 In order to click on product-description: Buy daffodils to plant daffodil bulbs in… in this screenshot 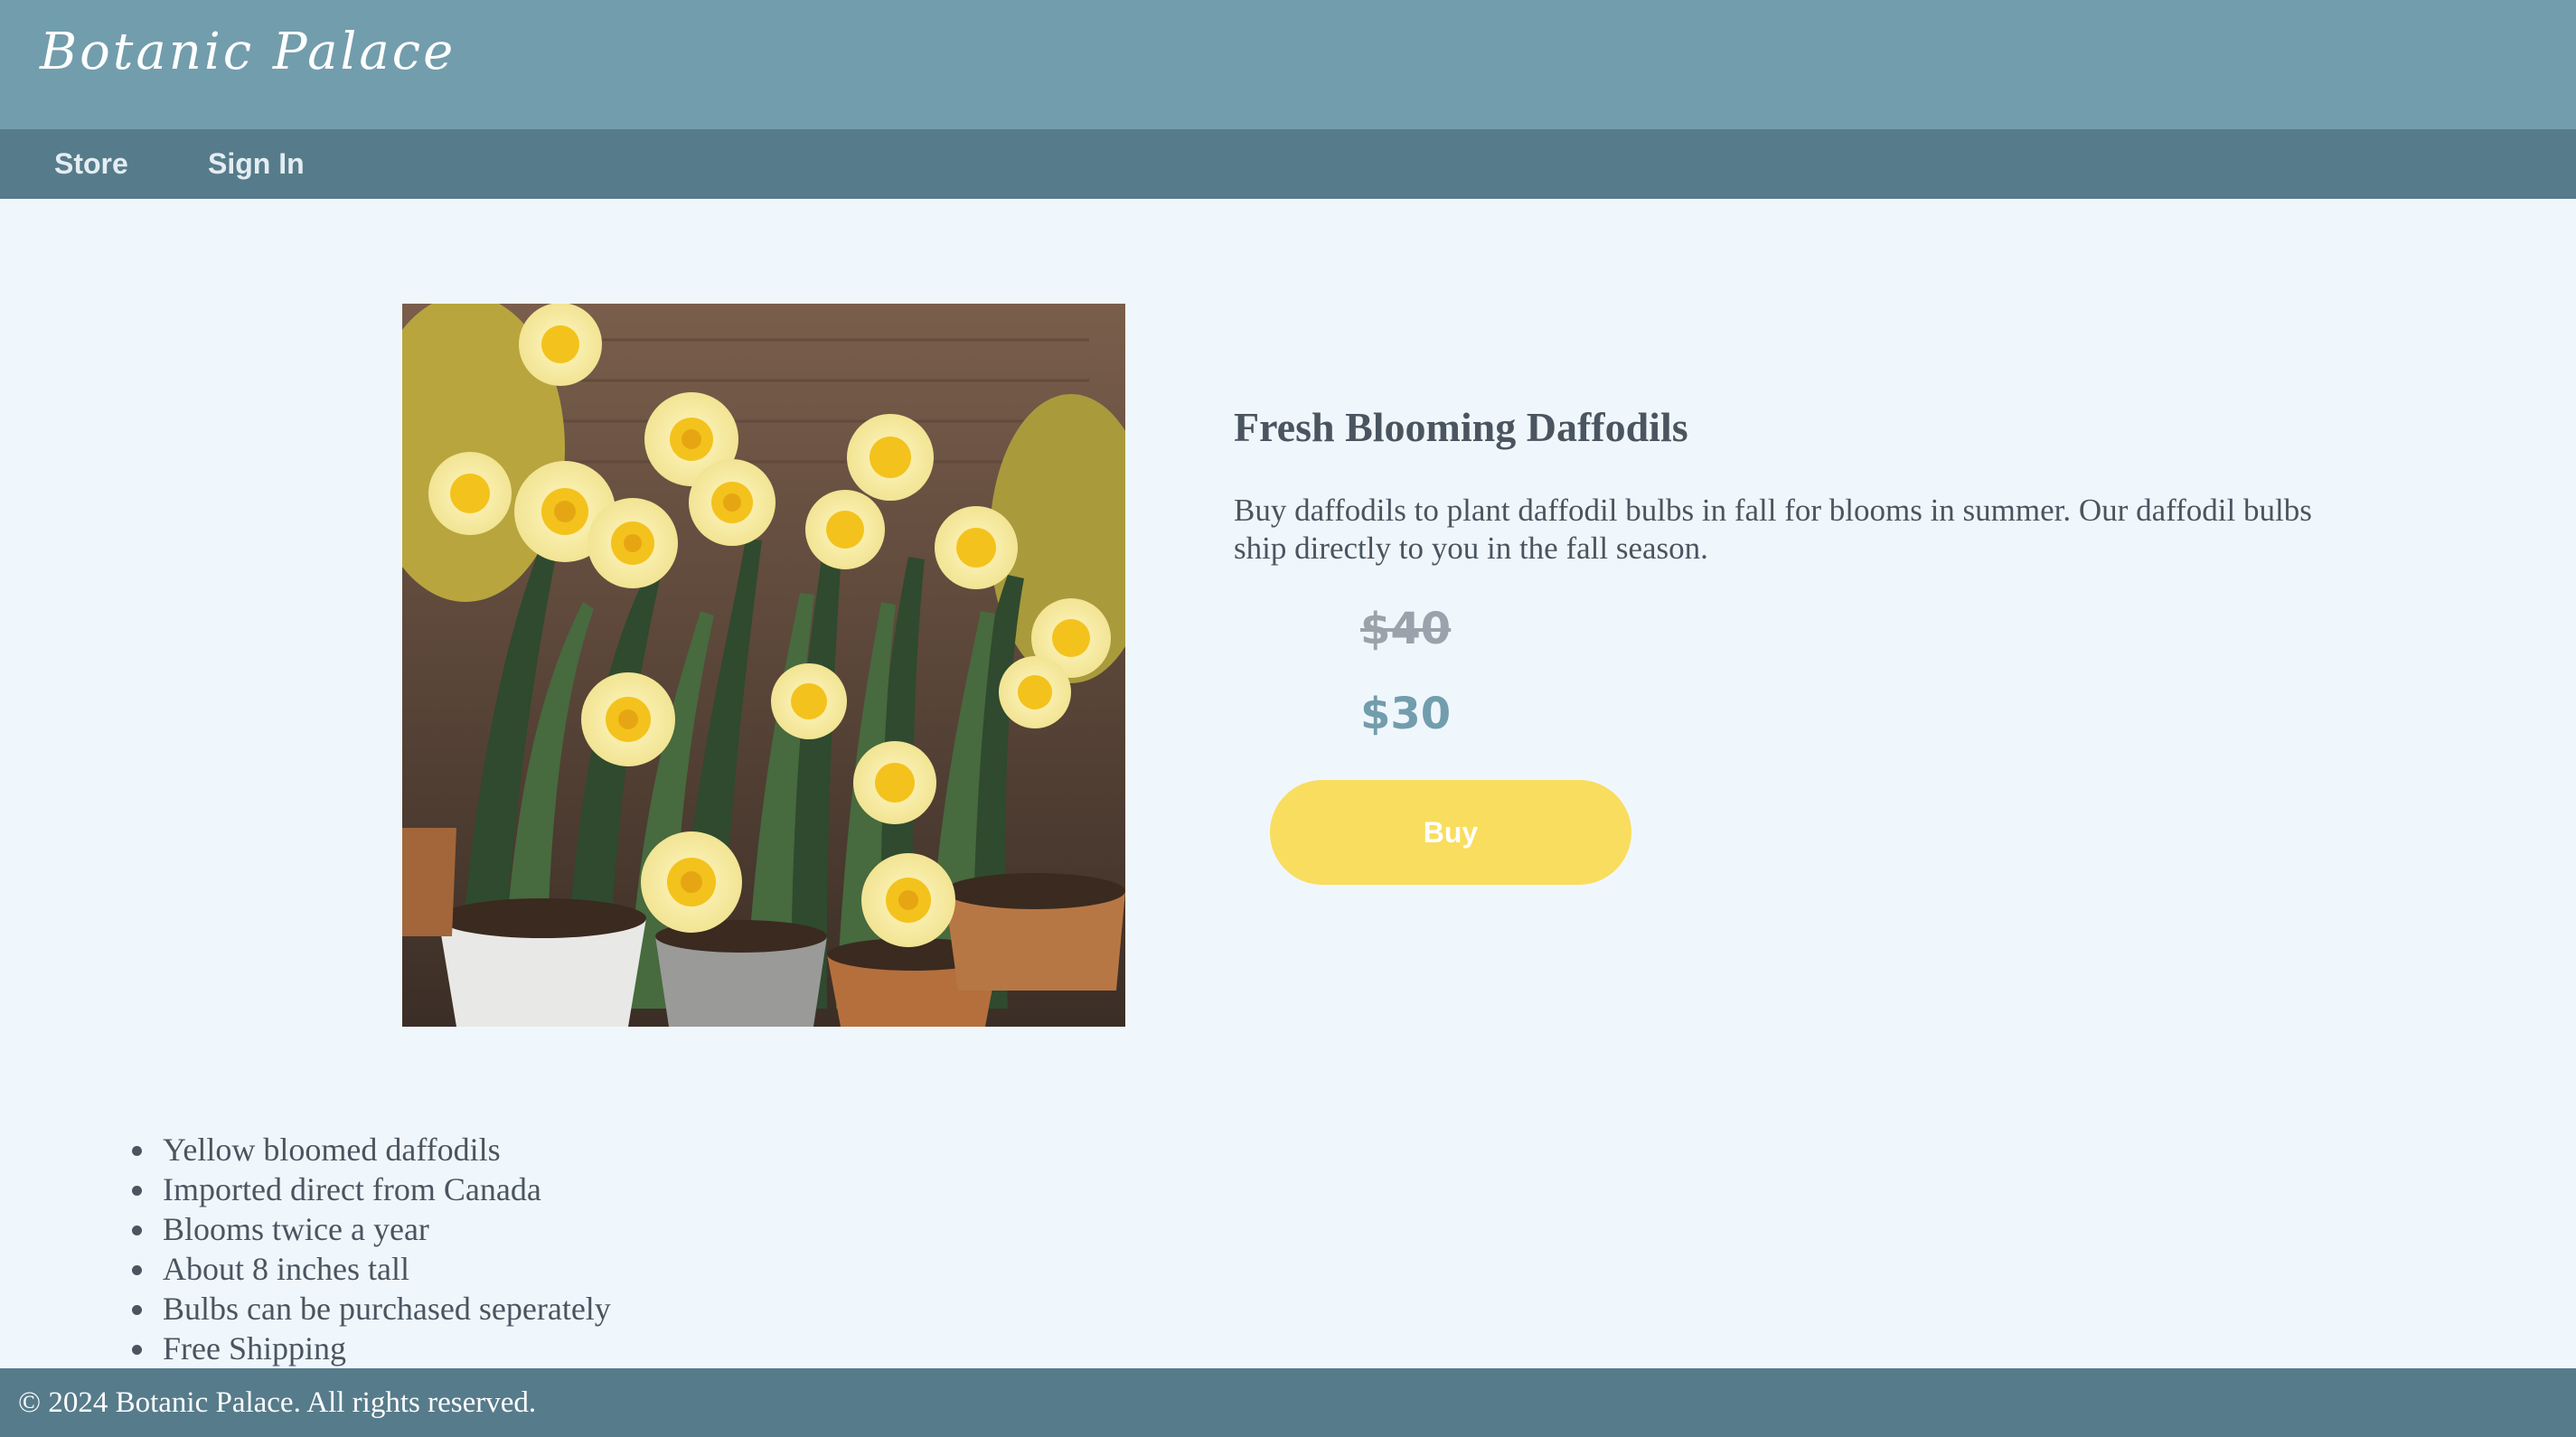, I will do `click(1773, 529)`.